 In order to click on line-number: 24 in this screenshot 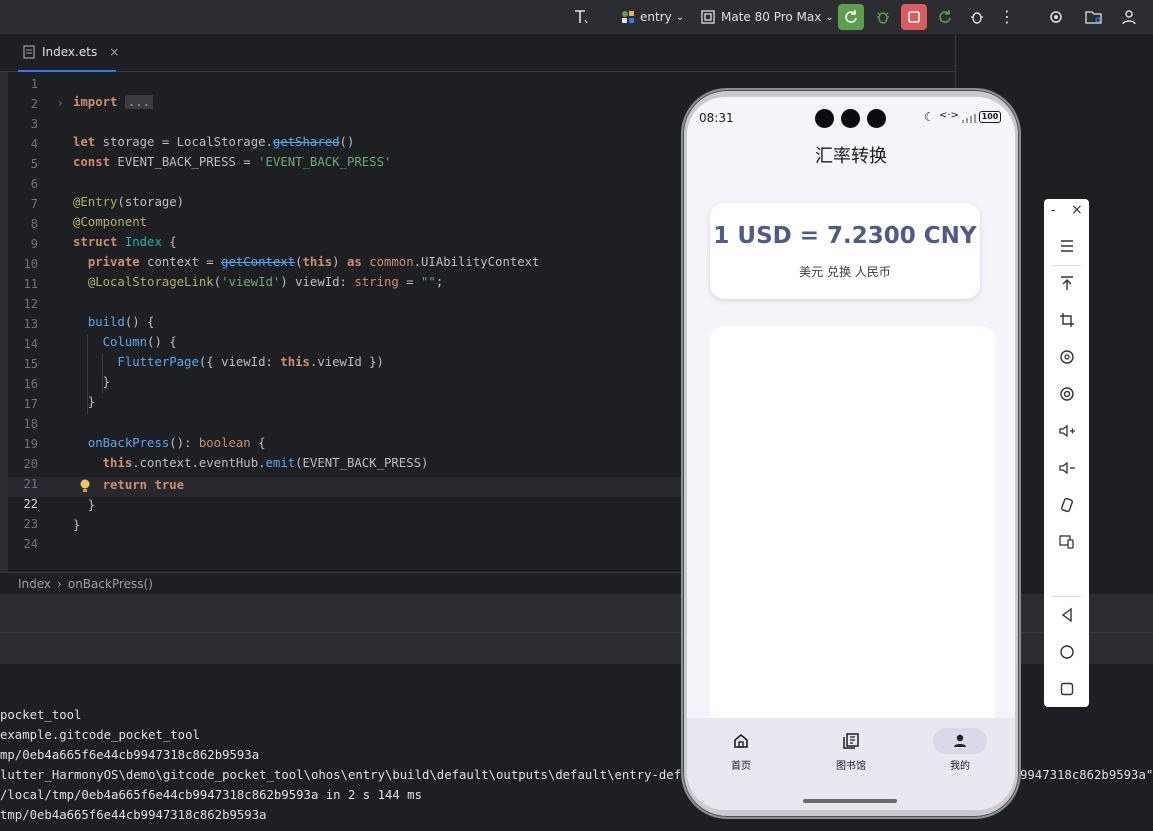, I will do `click(30, 544)`.